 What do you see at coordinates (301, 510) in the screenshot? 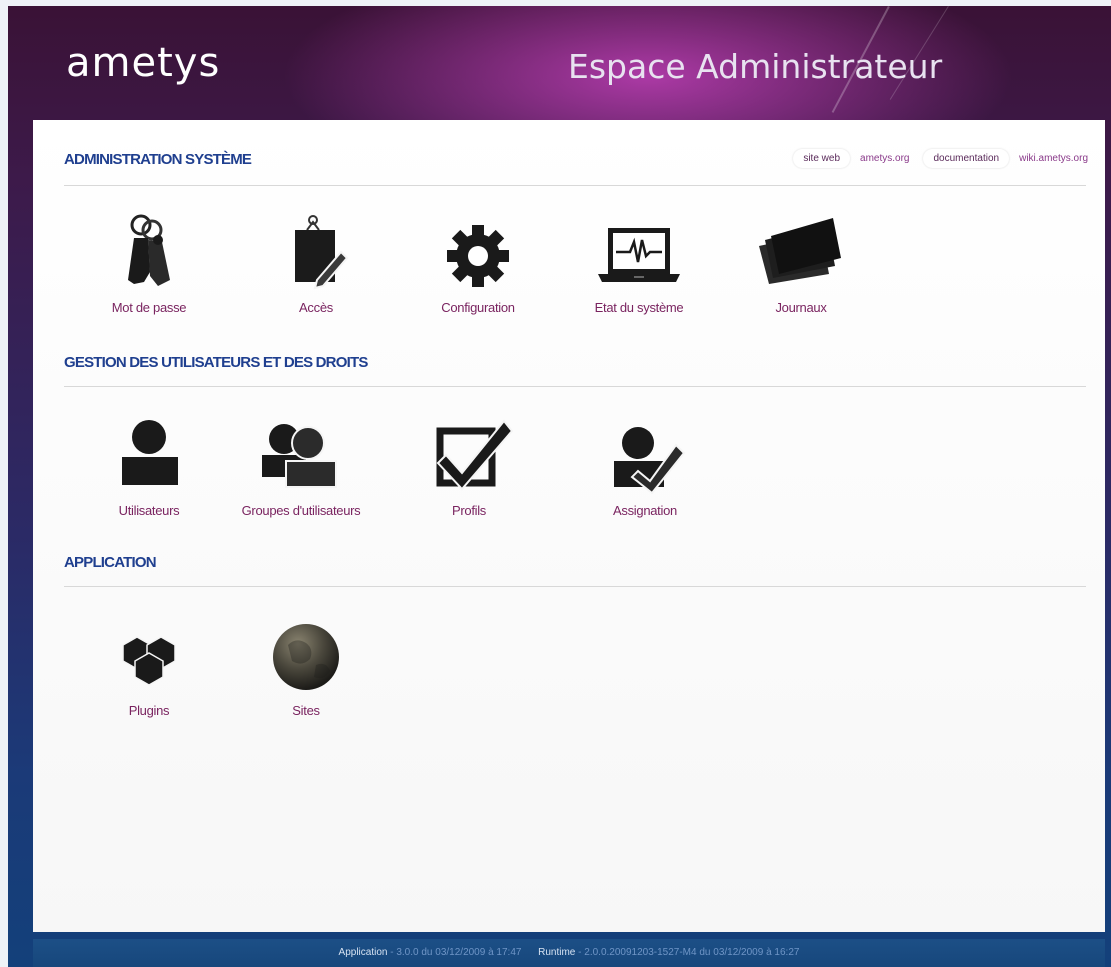
I see `menu-item-label: Groupes d'utilisateurs` at bounding box center [301, 510].